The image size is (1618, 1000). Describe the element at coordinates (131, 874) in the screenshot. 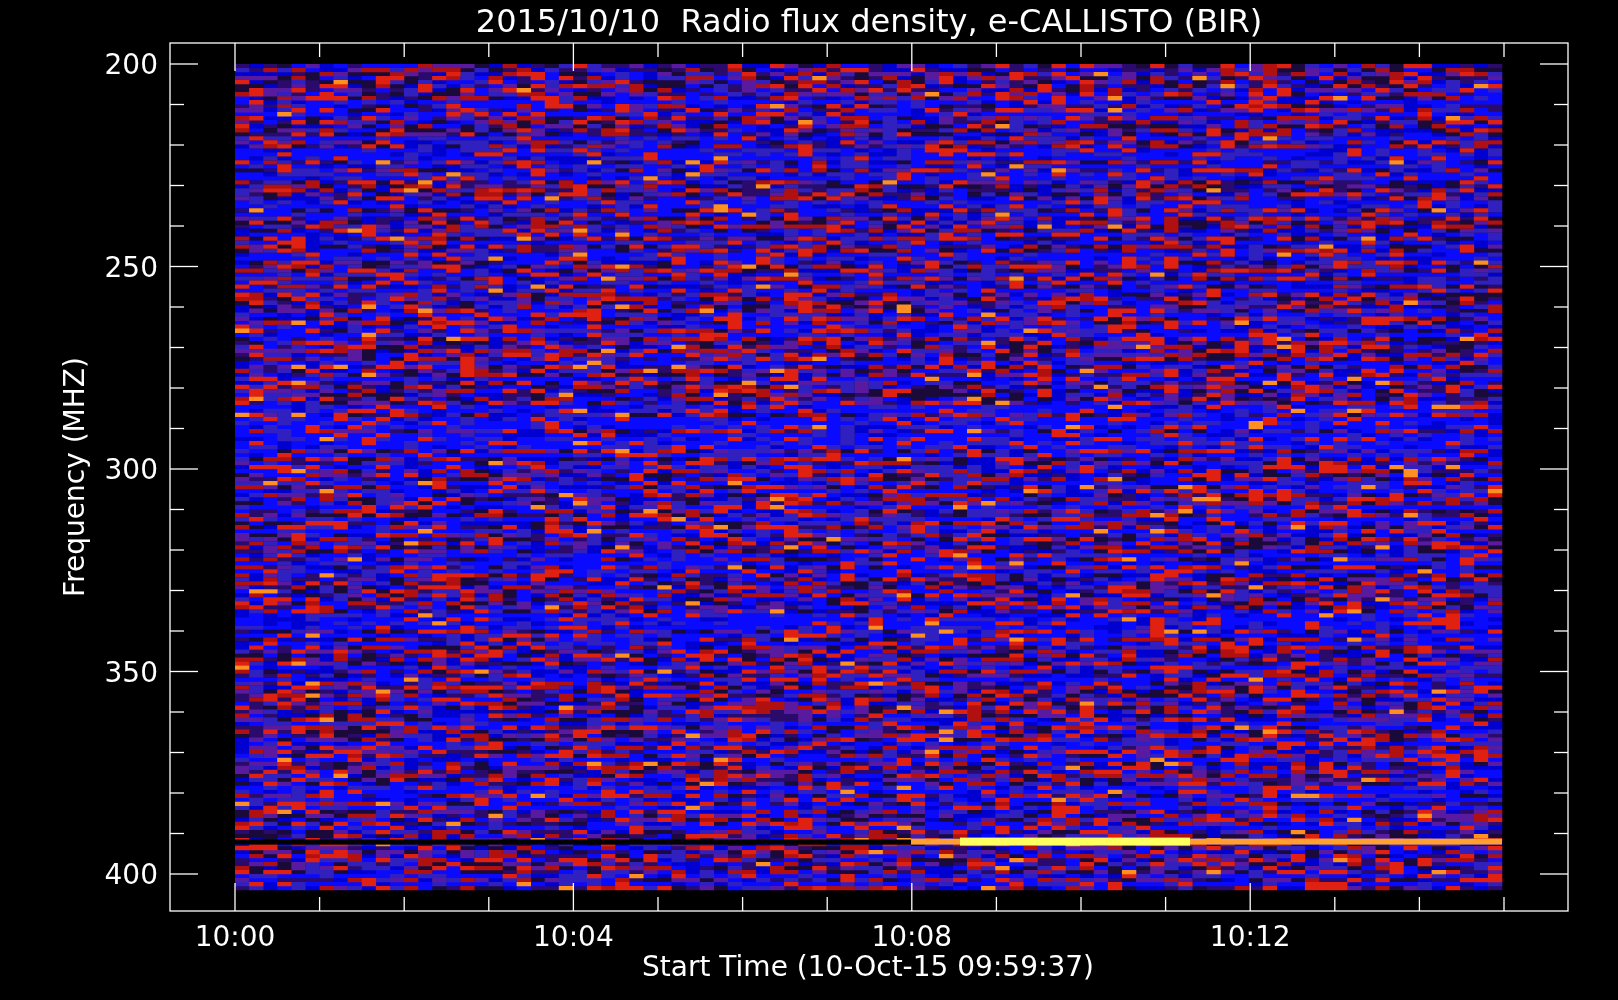

I see `y-tick-label: 400` at that location.